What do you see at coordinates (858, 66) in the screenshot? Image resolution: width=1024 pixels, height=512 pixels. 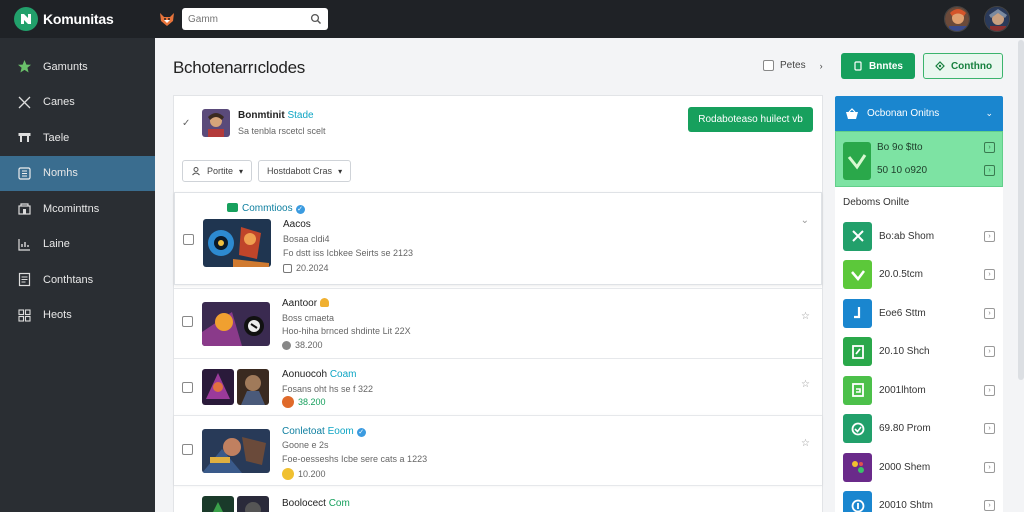 I see `bookmark-icon` at bounding box center [858, 66].